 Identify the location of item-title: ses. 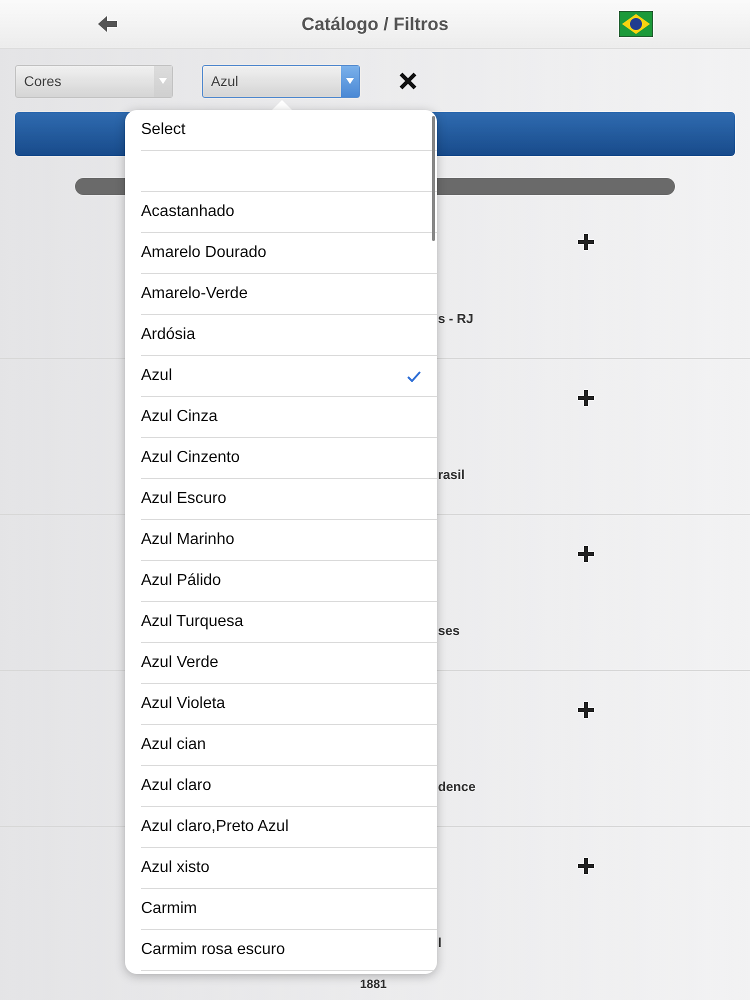
(449, 630).